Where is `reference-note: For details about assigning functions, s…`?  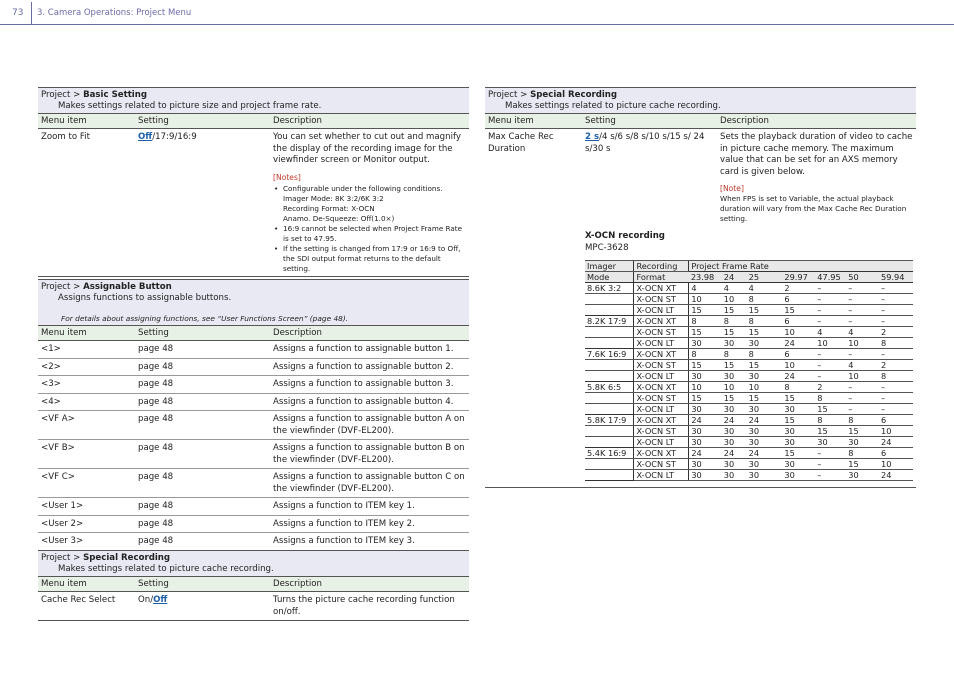
reference-note: For details about assigning functions, s… is located at coordinates (205, 318).